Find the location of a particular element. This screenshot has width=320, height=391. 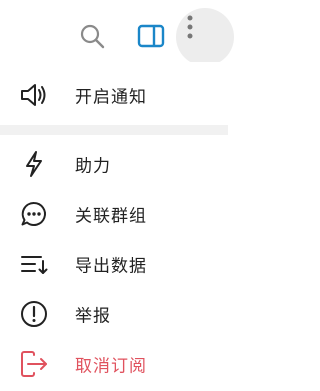

menu-item-linked-groups: 关联群组 is located at coordinates (114, 214).